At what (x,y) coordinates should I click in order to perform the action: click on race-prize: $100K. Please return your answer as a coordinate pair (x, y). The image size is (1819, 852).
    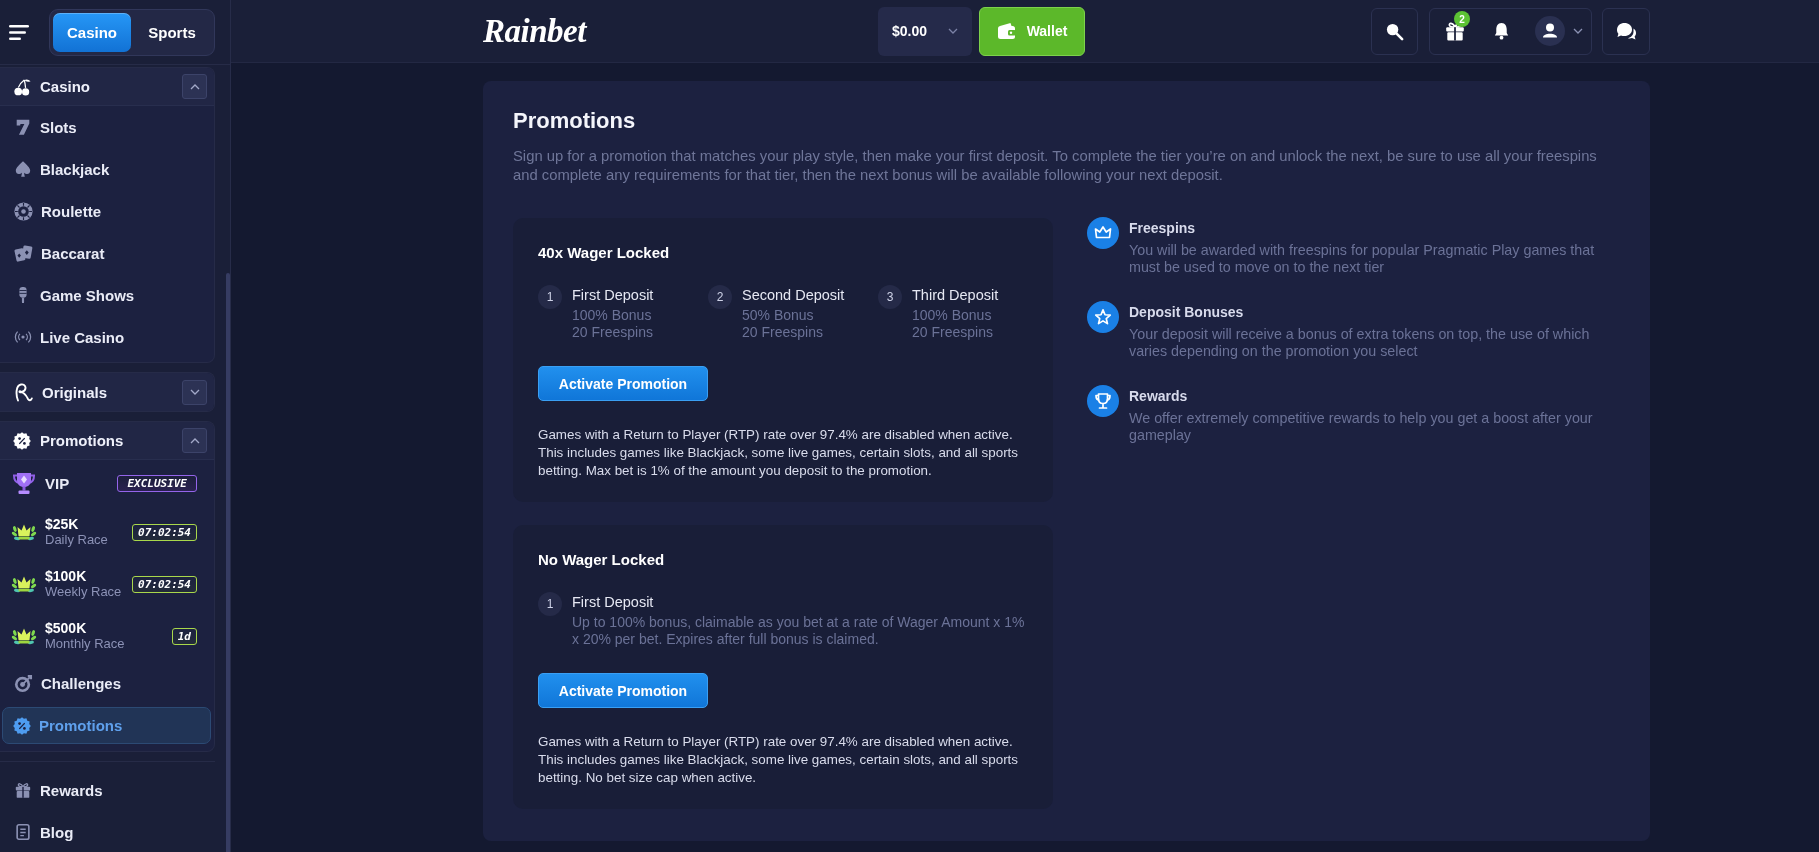
    Looking at the image, I should click on (66, 576).